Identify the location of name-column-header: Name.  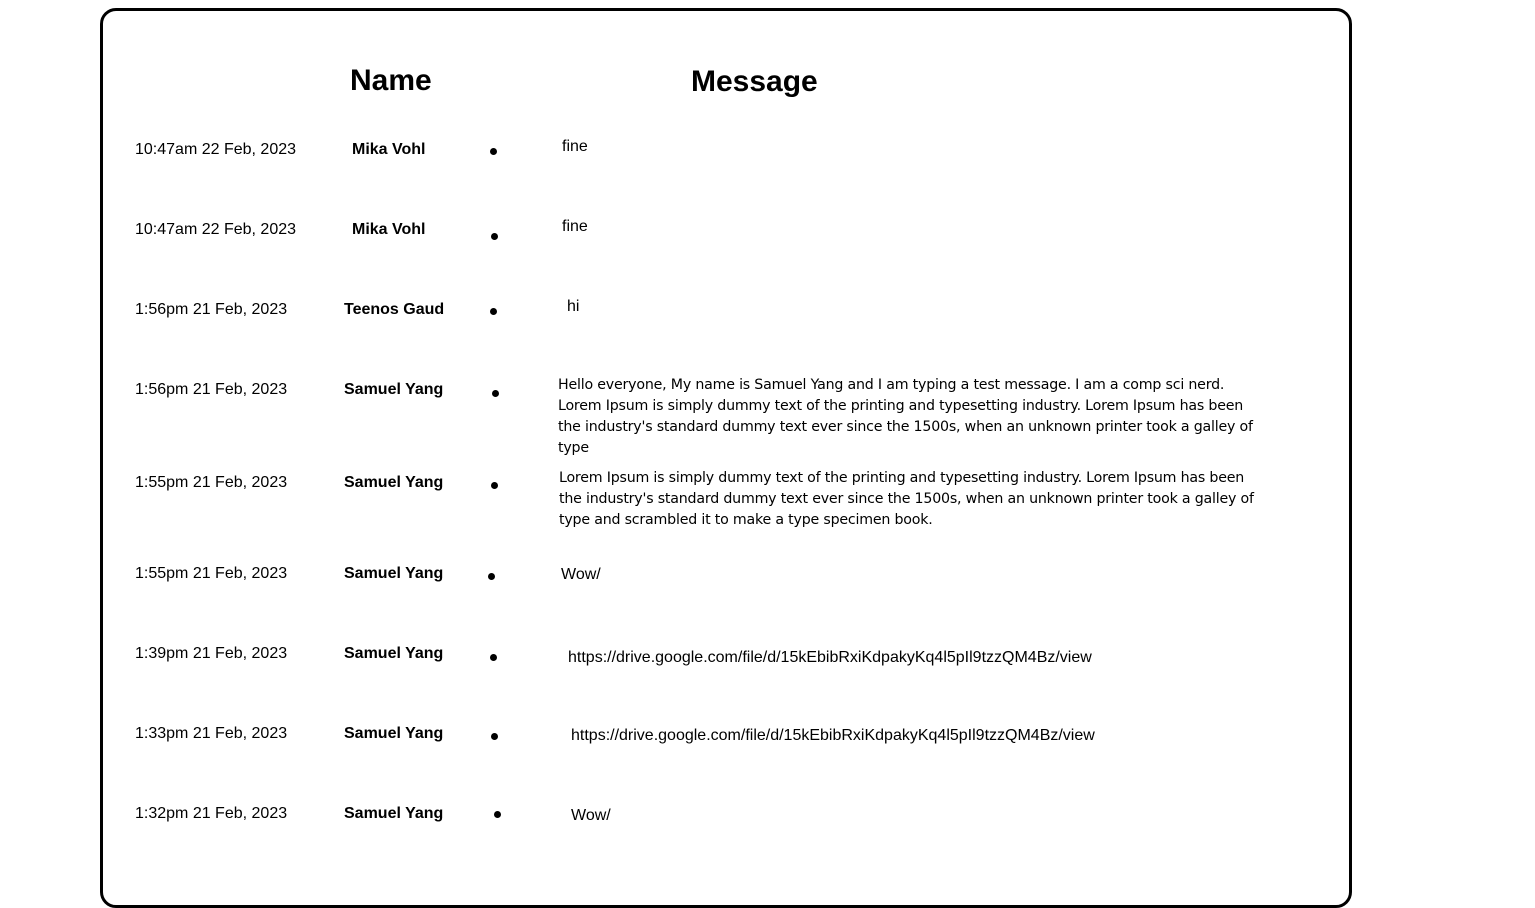
(391, 80).